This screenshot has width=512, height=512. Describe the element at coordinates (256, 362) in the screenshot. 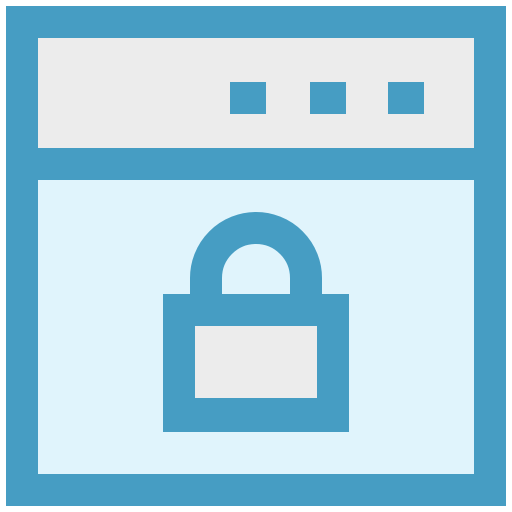

I see `padlock-body` at that location.